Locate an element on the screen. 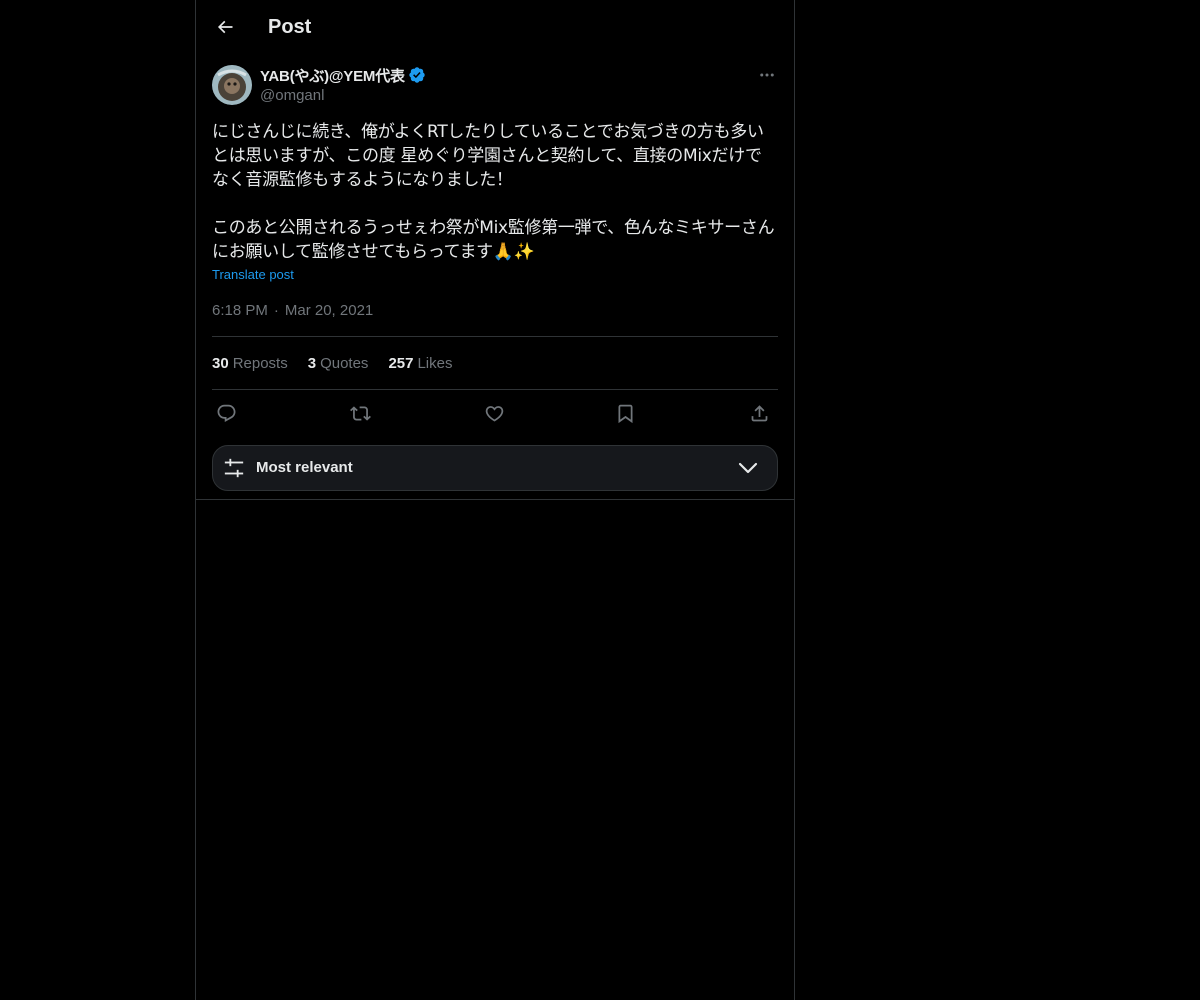  share-button is located at coordinates (759, 413).